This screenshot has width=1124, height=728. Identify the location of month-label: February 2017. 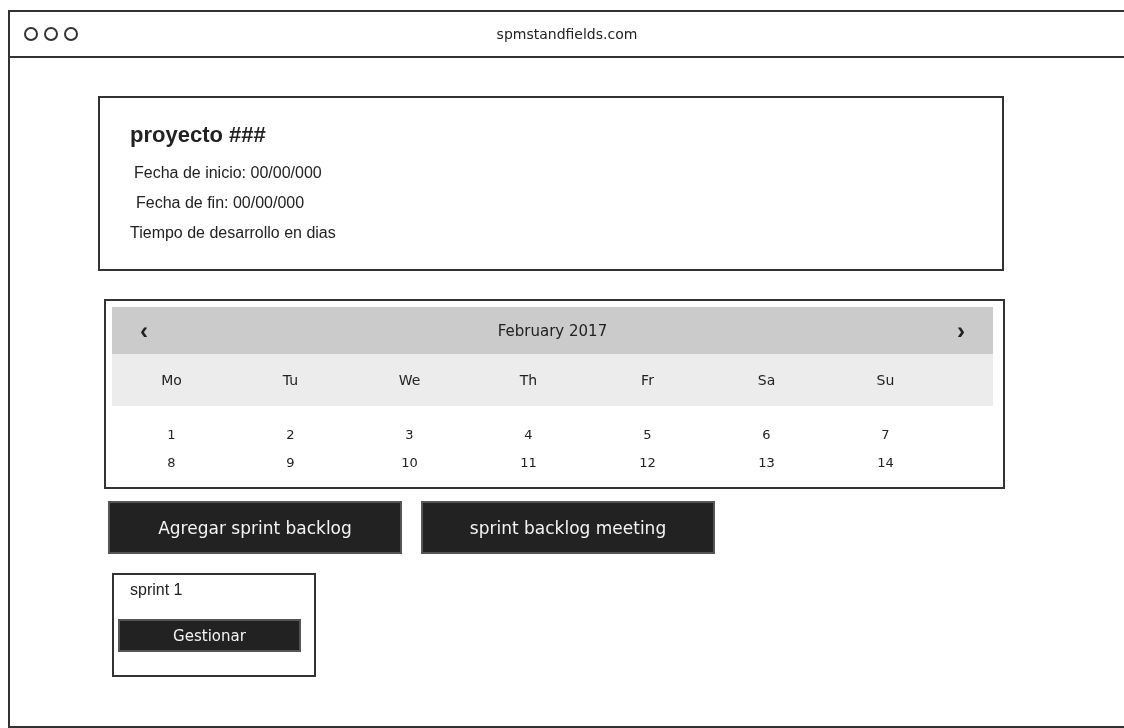
(552, 330).